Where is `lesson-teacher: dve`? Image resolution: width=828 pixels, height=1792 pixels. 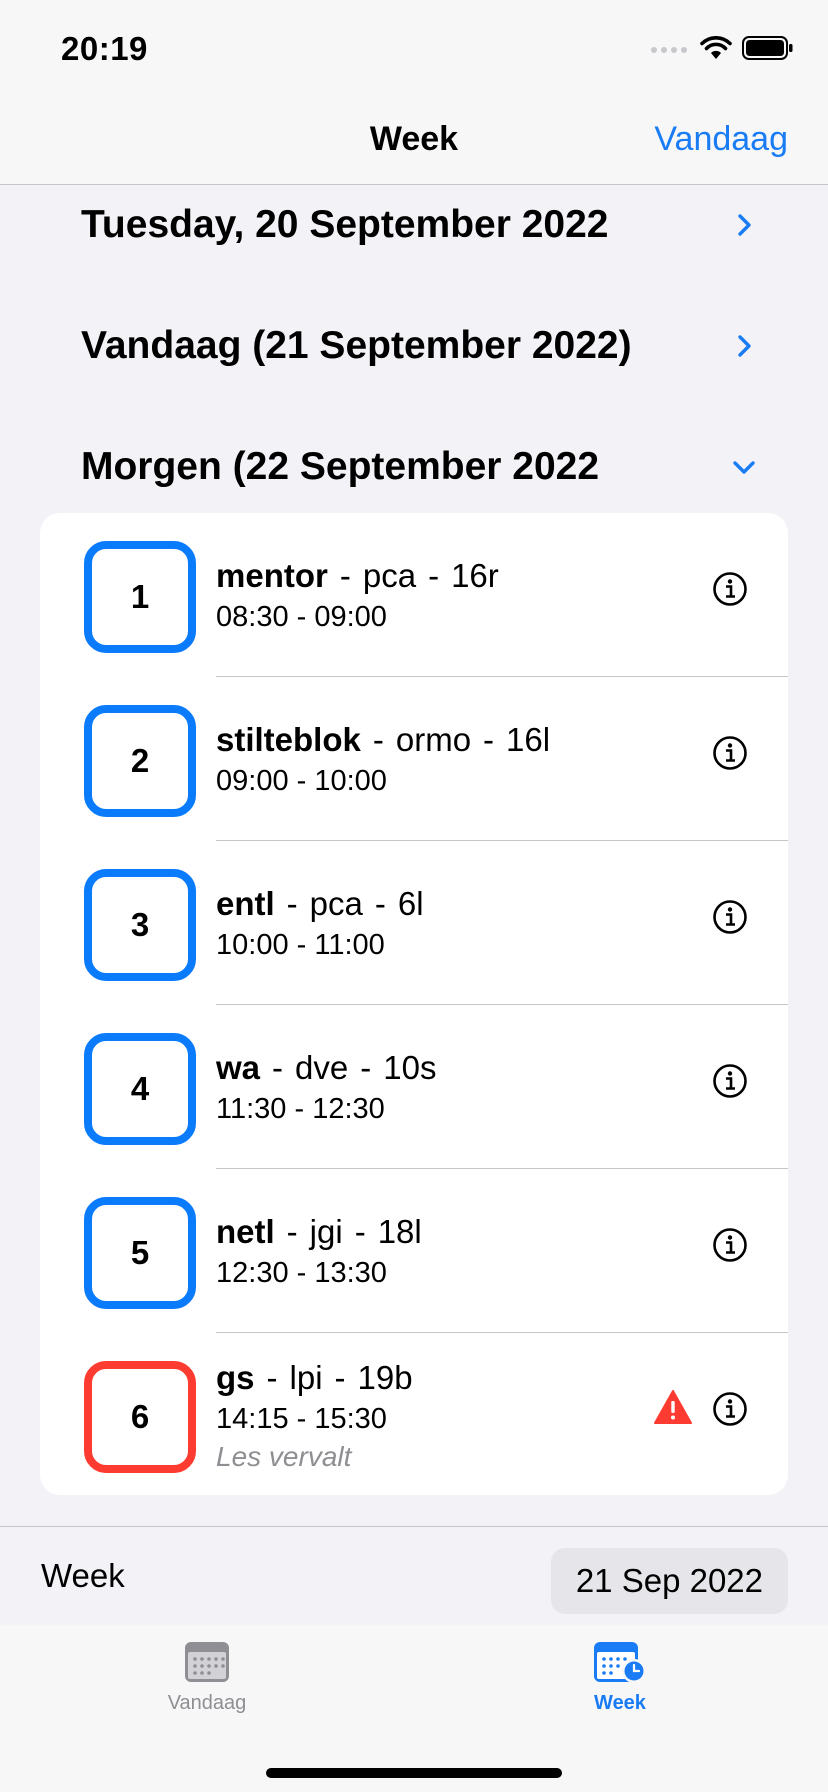 lesson-teacher: dve is located at coordinates (322, 1067).